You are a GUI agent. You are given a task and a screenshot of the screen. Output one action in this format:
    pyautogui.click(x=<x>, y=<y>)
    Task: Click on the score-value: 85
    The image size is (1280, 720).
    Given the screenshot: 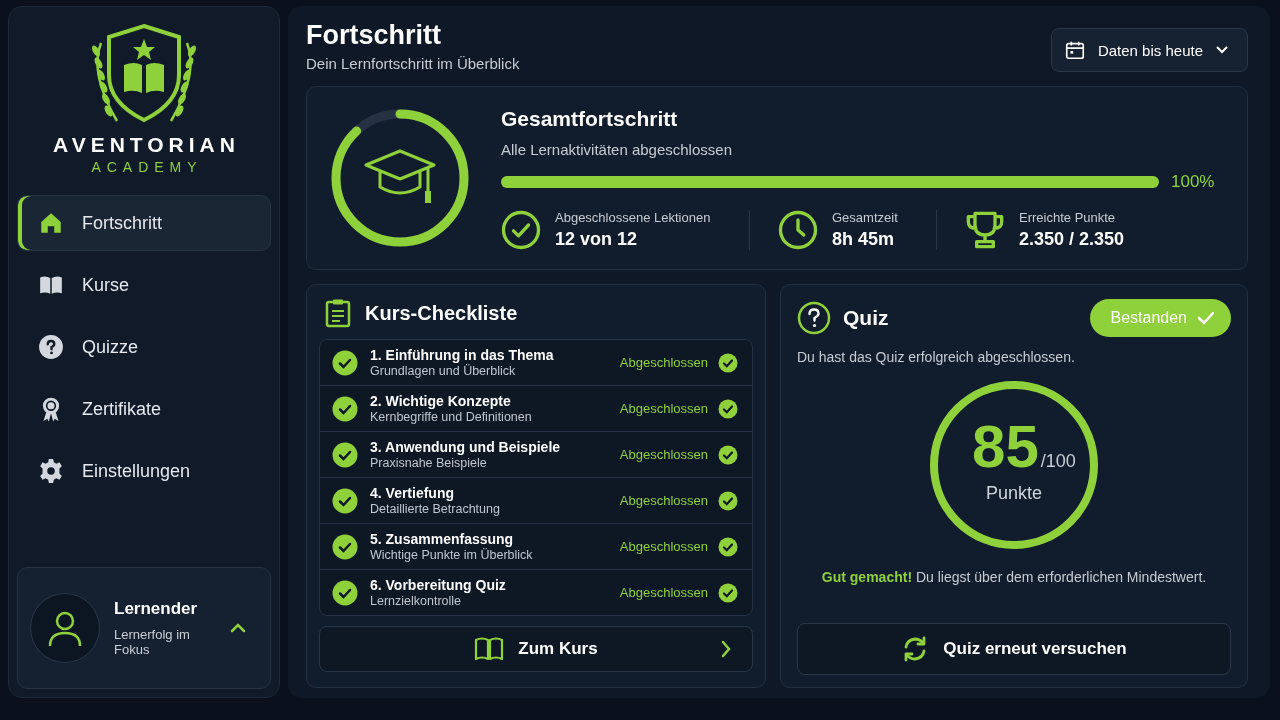 What is the action you would take?
    pyautogui.click(x=1005, y=447)
    